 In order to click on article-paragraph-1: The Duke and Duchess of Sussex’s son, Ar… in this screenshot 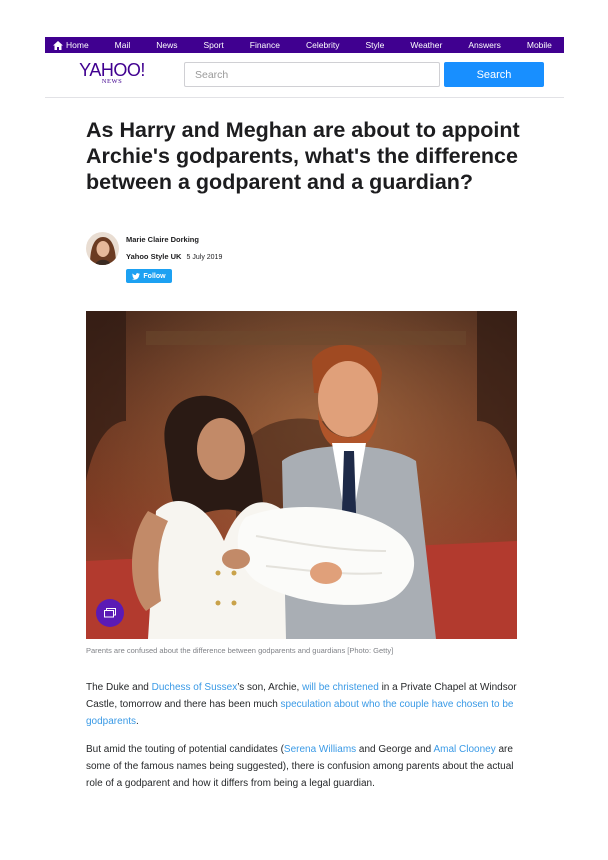, I will do `click(301, 704)`.